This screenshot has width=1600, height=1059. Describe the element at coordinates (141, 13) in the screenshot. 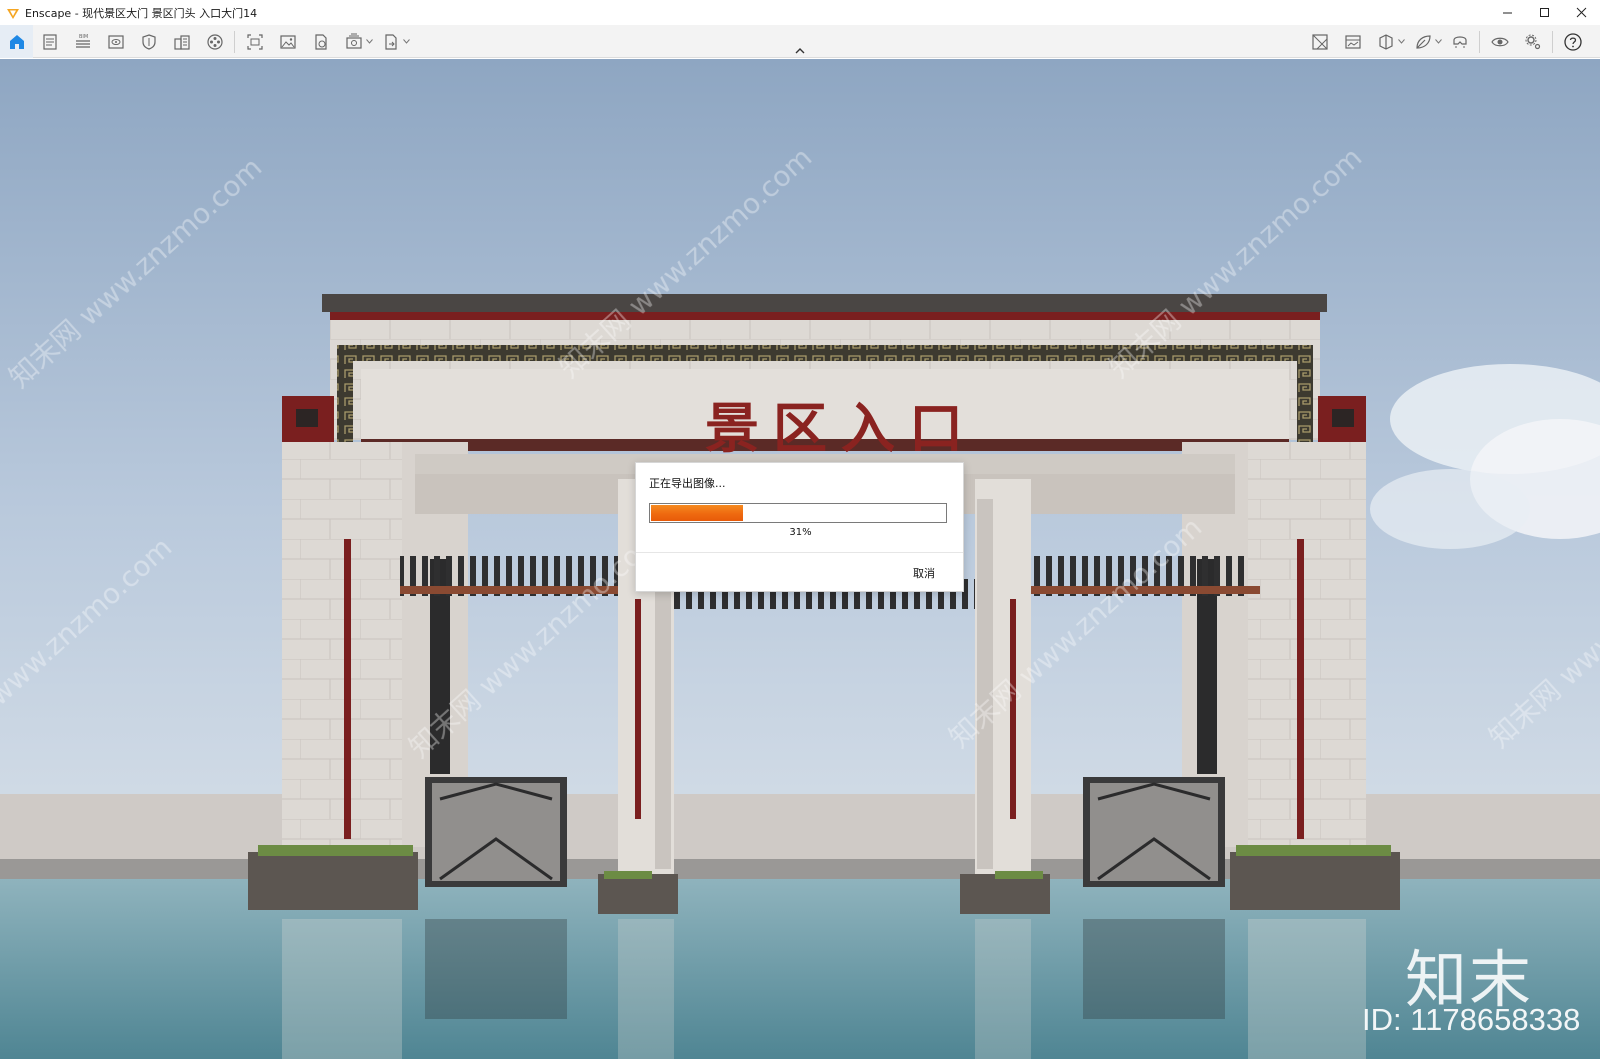

I see `window-title: Enscape - 现代景区大门 景区门头 入口大门14` at that location.